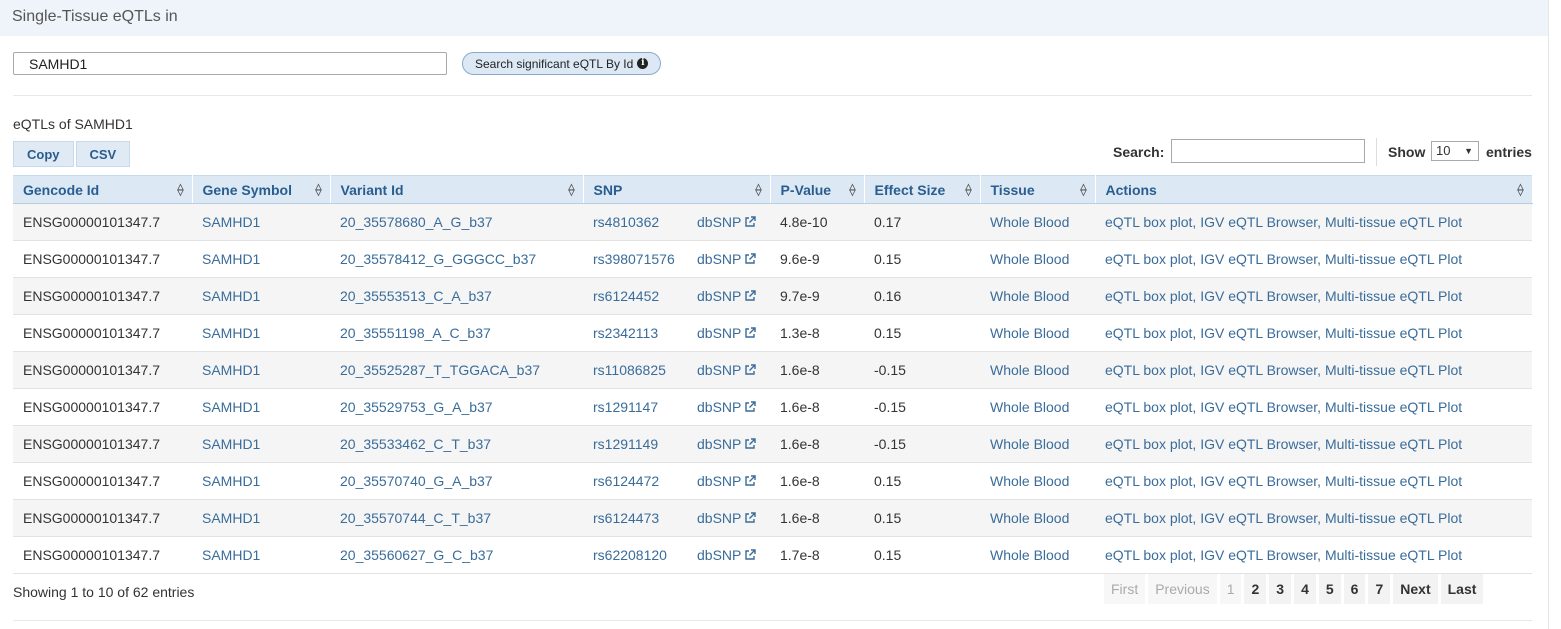  I want to click on snp-link: rs398071576, so click(634, 259).